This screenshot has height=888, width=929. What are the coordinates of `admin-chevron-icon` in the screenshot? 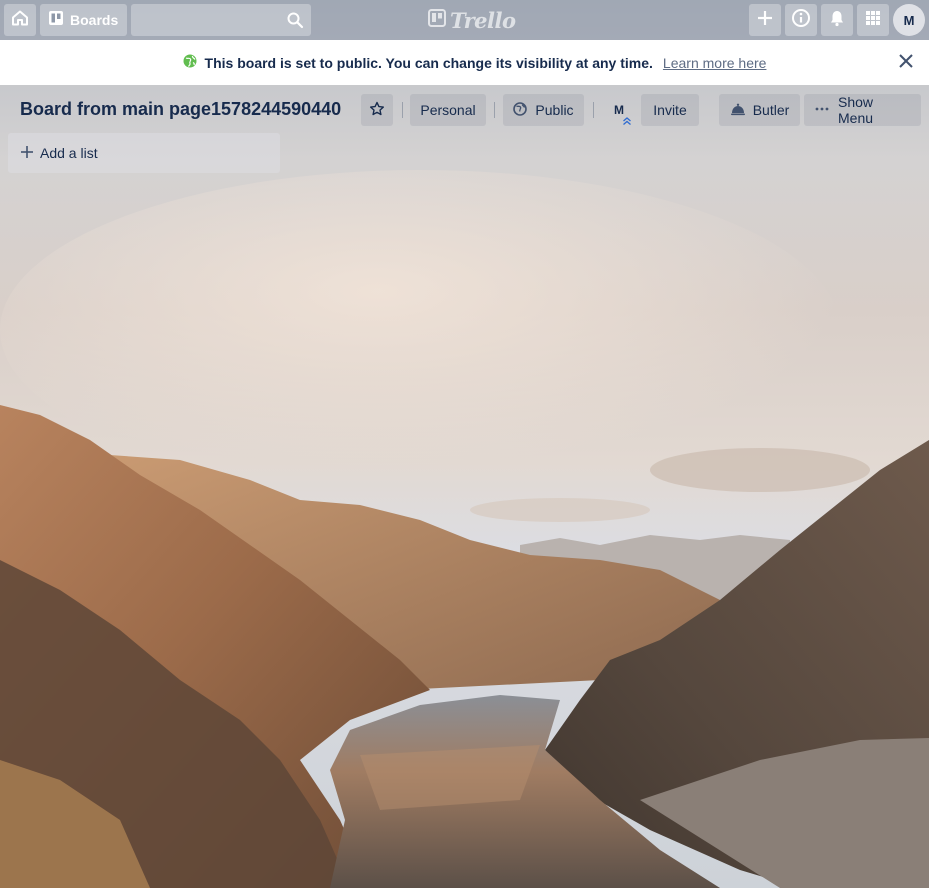 It's located at (627, 122).